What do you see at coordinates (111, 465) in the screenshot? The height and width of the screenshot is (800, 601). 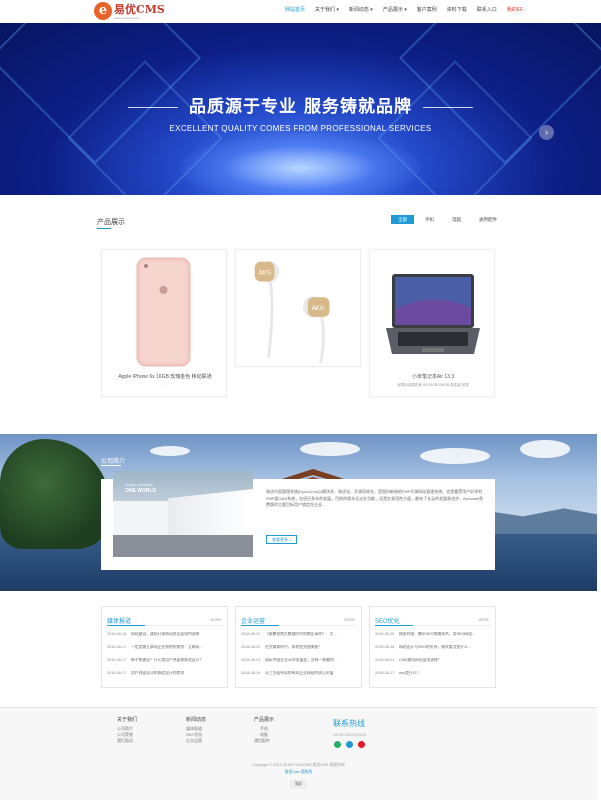 I see `about-title-underline` at bounding box center [111, 465].